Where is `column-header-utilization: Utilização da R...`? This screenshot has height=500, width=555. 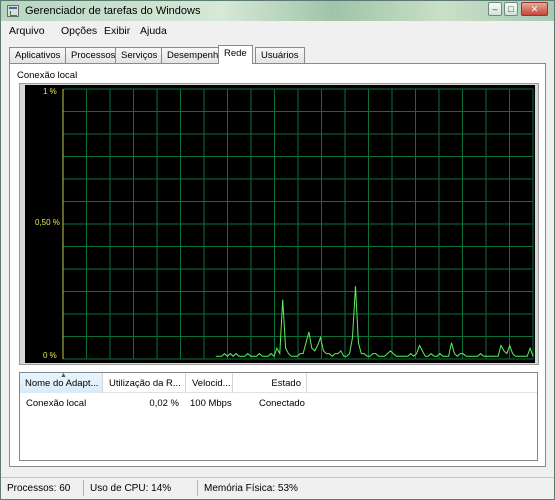
column-header-utilization: Utilização da R... is located at coordinates (145, 383).